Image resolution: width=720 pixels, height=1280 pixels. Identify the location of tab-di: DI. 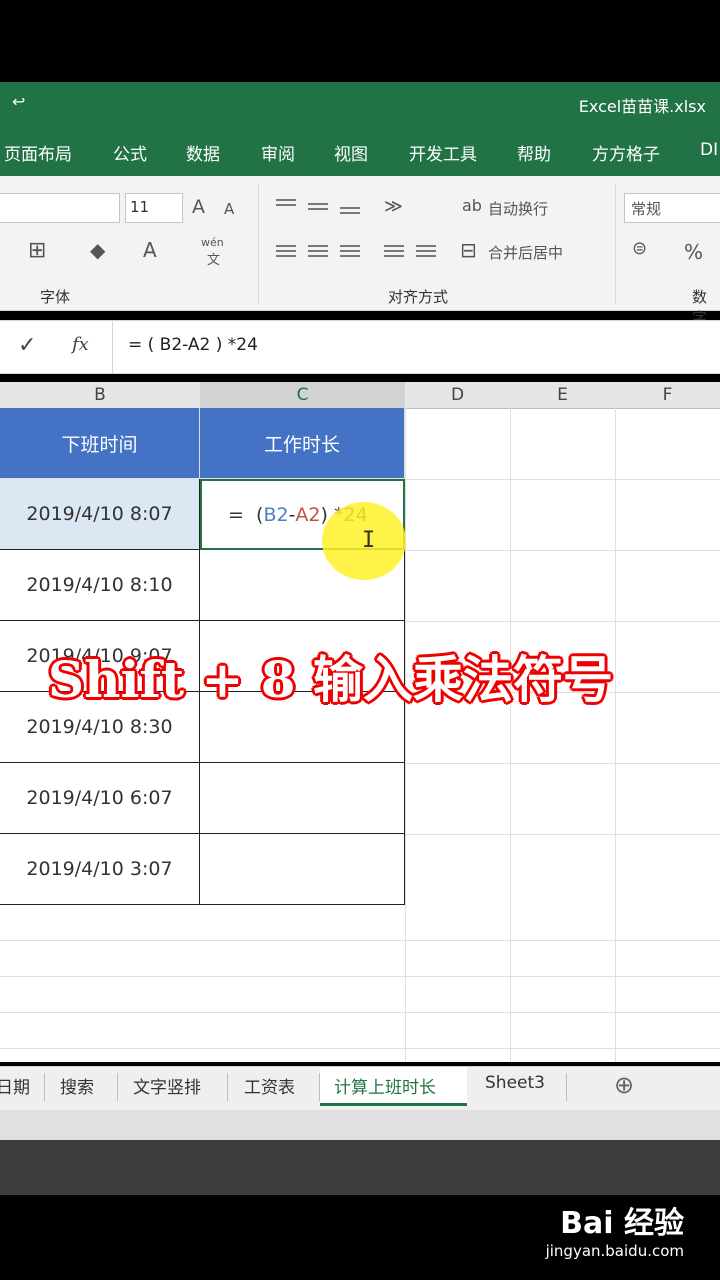
(709, 150).